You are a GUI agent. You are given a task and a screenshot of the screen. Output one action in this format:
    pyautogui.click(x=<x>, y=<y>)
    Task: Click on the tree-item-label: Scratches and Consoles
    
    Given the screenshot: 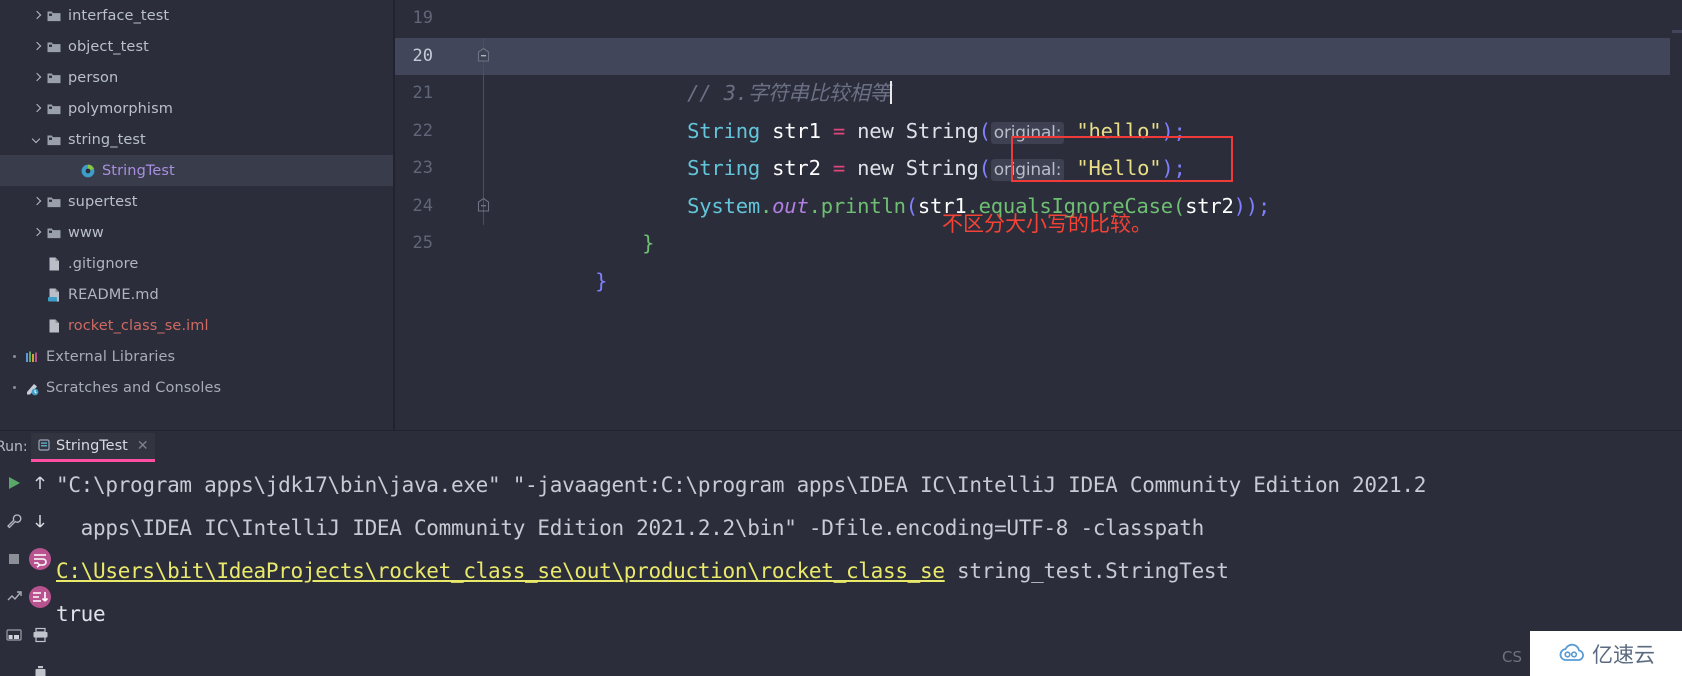 What is the action you would take?
    pyautogui.click(x=134, y=387)
    